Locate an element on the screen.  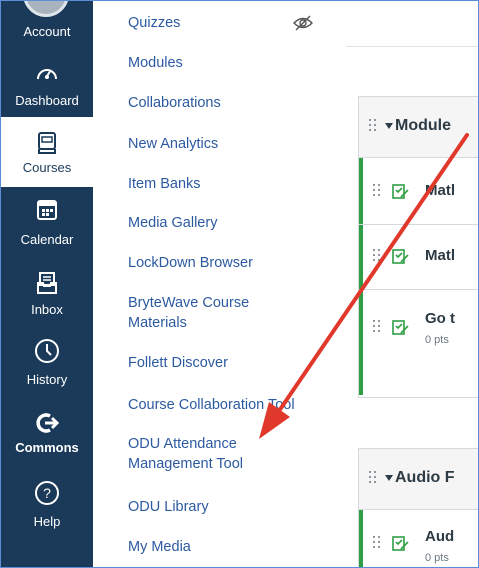
course-nav-new-analytics: New Analytics is located at coordinates (173, 144).